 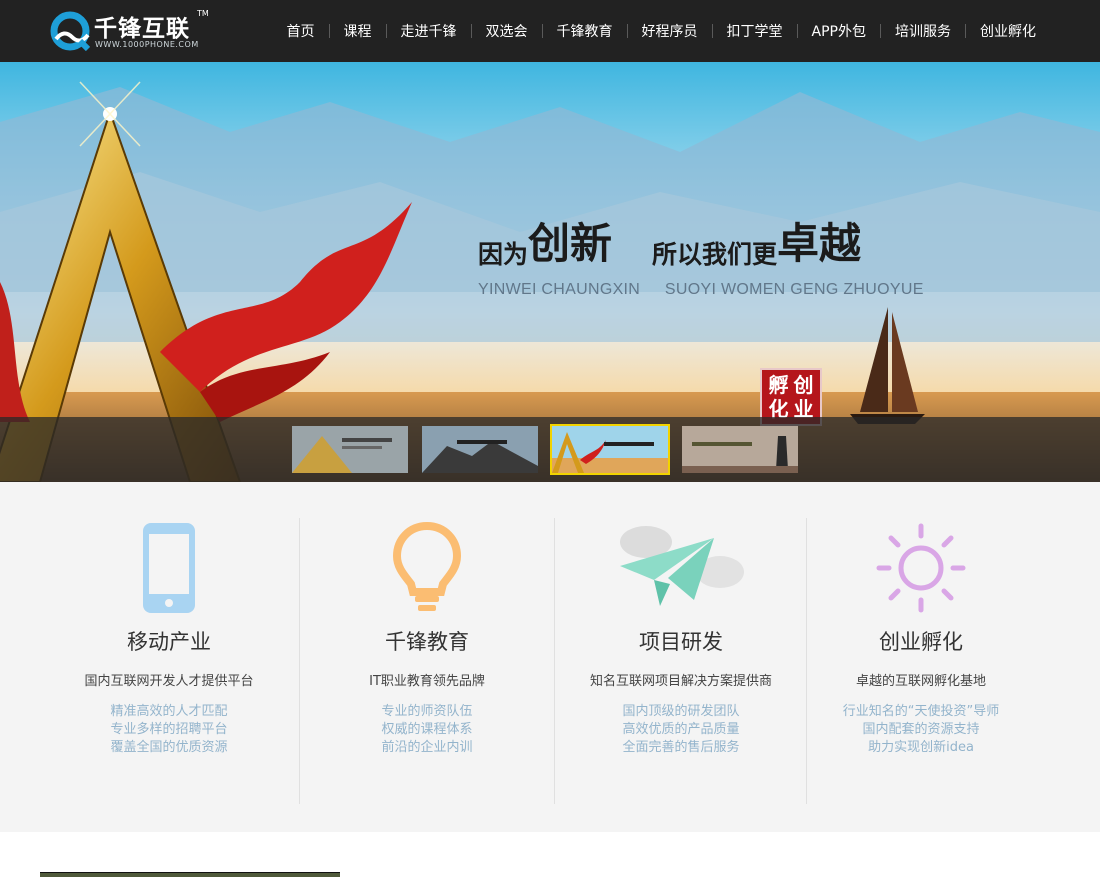 I want to click on feature-point: 助力实现创新idea, so click(x=921, y=747).